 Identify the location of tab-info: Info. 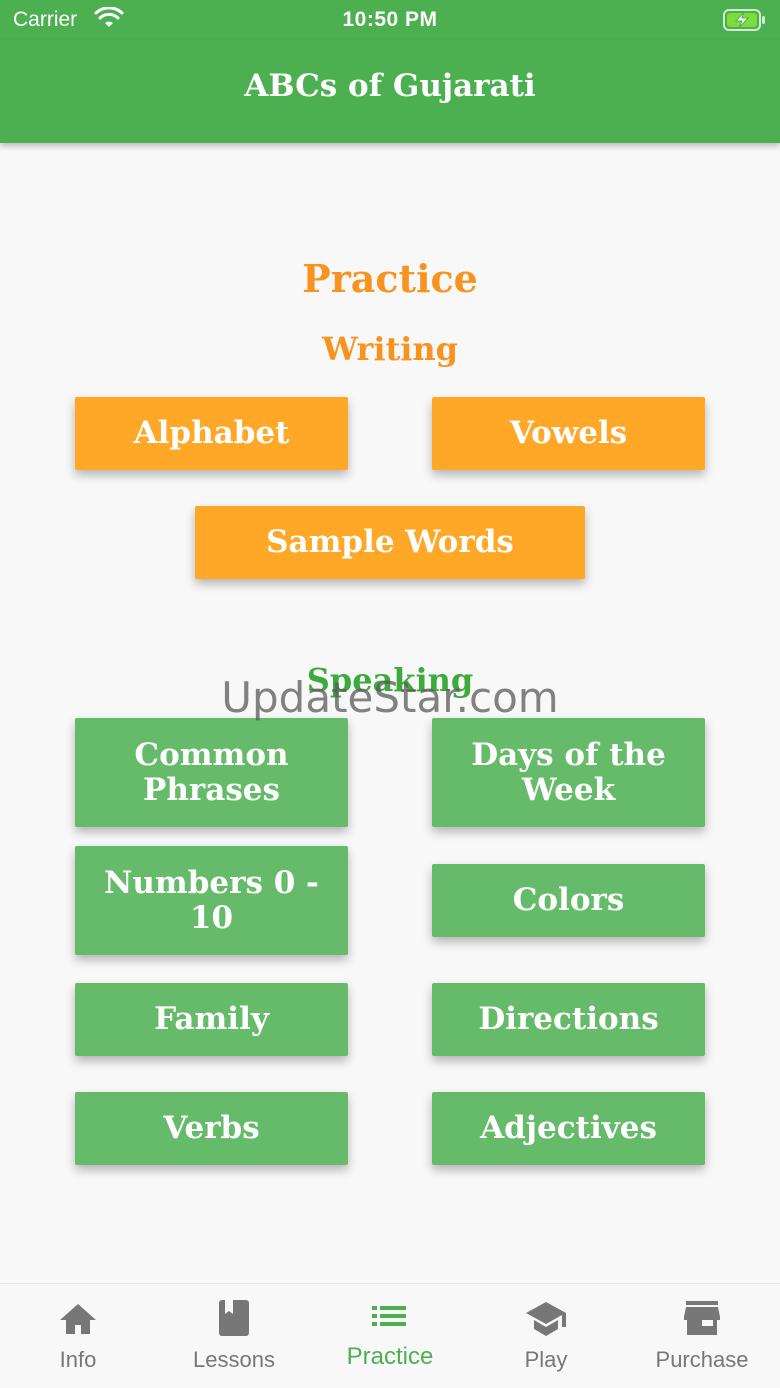
(78, 1336).